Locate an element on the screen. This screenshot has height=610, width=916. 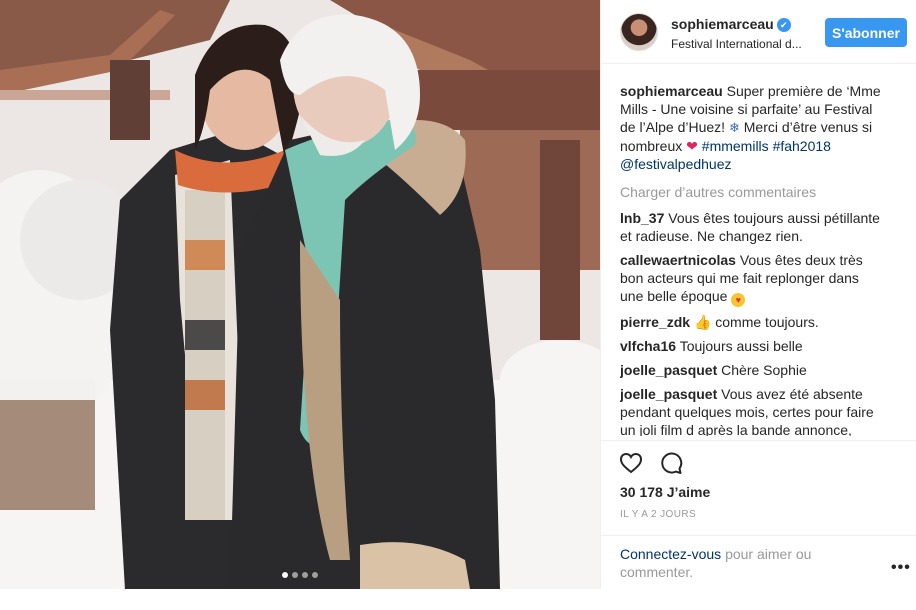
mention-link: @festivalpedhuez is located at coordinates (676, 164).